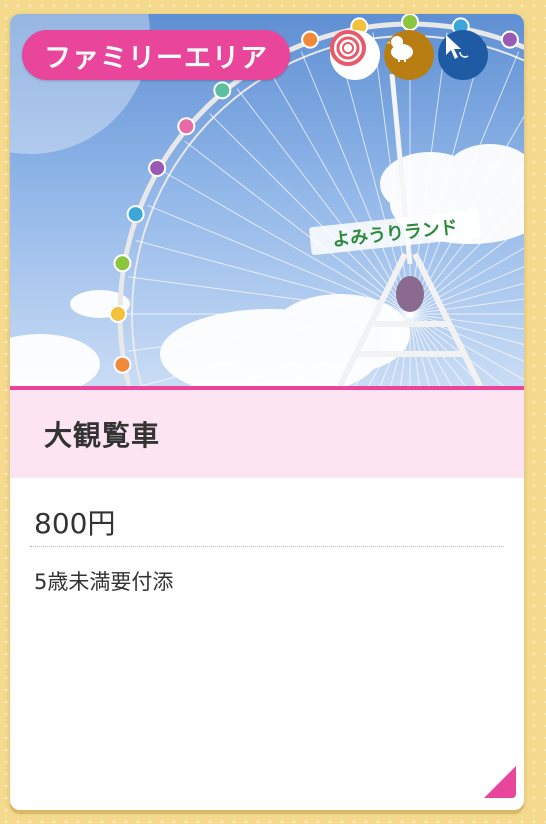 The image size is (546, 824). Describe the element at coordinates (75, 523) in the screenshot. I see `price-text: 800円` at that location.